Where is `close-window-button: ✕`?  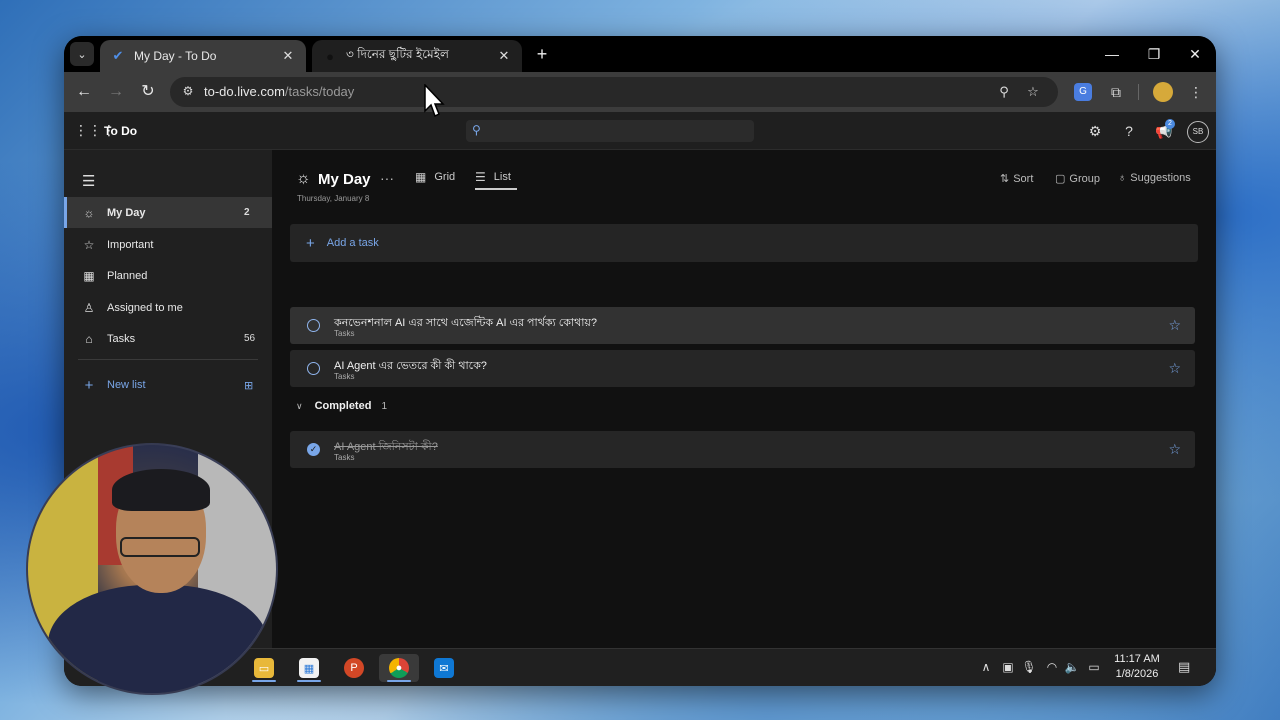
close-window-button: ✕ is located at coordinates (1195, 54).